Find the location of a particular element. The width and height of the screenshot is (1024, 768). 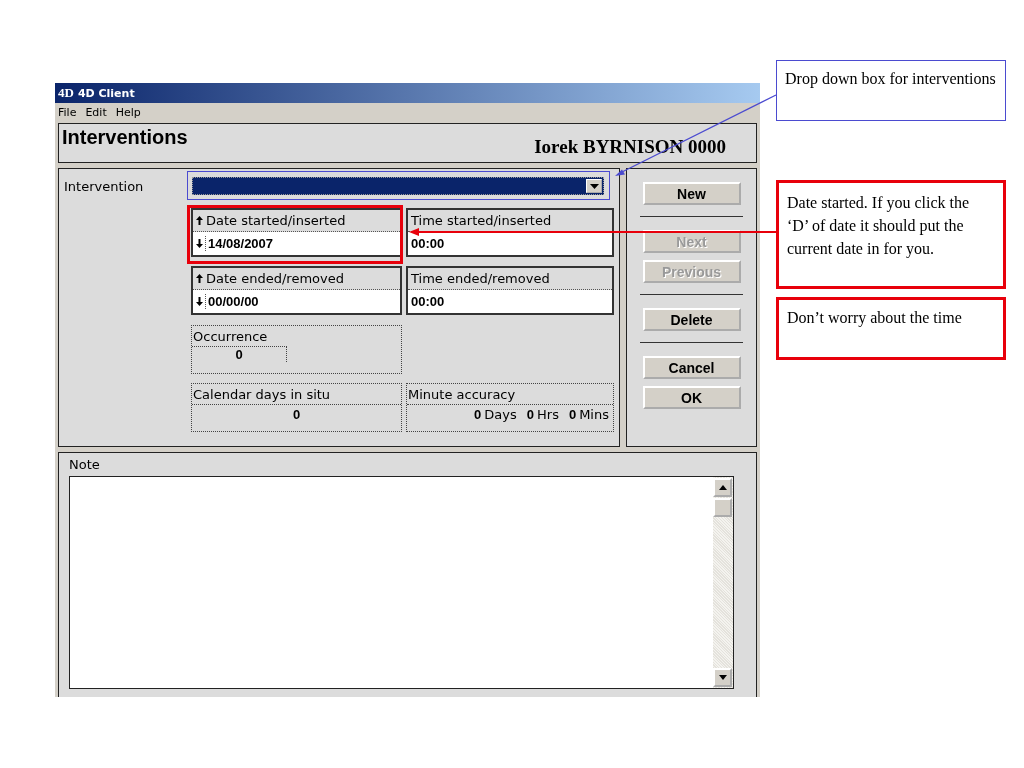

field-label: Time ended/removed is located at coordinates (480, 278).